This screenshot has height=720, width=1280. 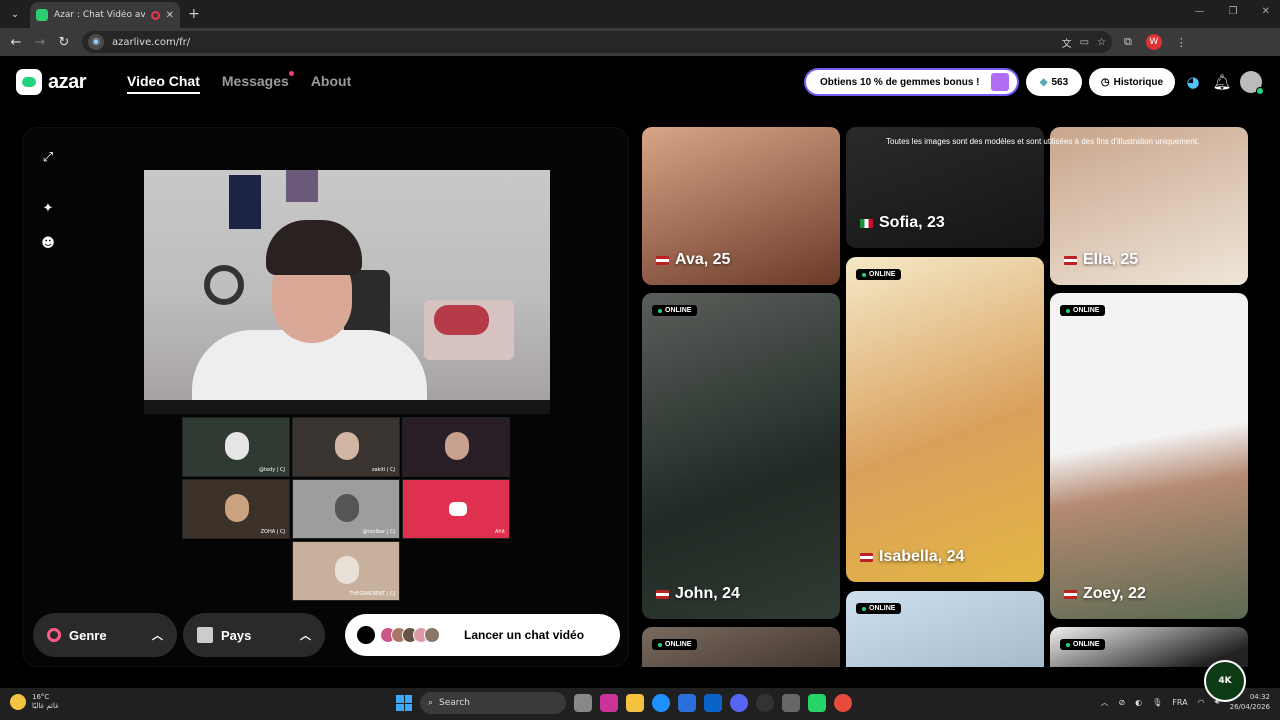 I want to click on translate-icon: 文, so click(x=1067, y=42).